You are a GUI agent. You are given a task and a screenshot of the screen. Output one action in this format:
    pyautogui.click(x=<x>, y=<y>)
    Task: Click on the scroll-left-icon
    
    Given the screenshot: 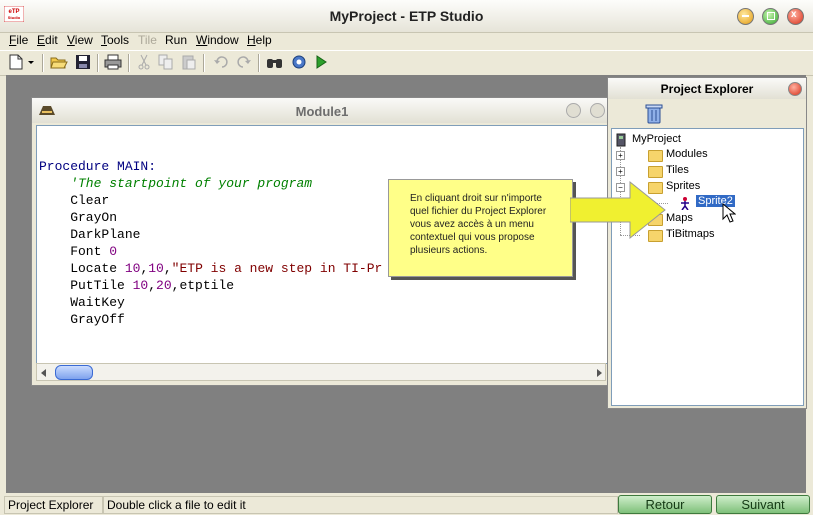 What is the action you would take?
    pyautogui.click(x=44, y=374)
    